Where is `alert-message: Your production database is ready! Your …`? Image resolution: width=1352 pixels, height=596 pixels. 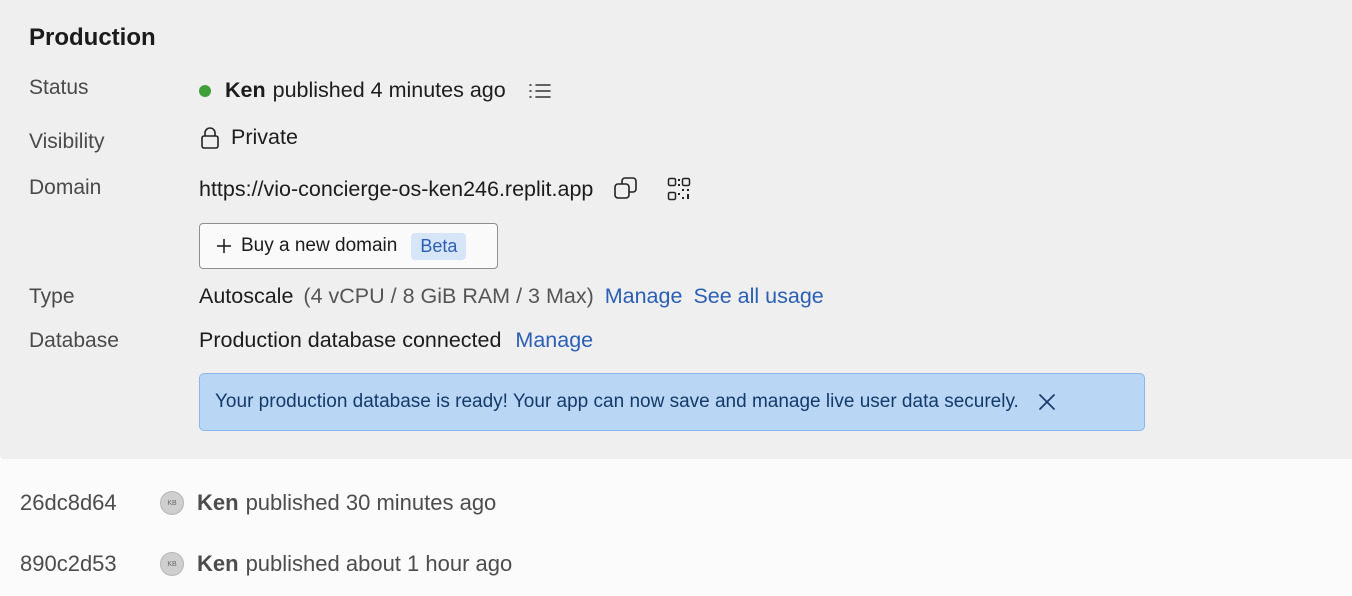
alert-message: Your production database is ready! Your … is located at coordinates (617, 401).